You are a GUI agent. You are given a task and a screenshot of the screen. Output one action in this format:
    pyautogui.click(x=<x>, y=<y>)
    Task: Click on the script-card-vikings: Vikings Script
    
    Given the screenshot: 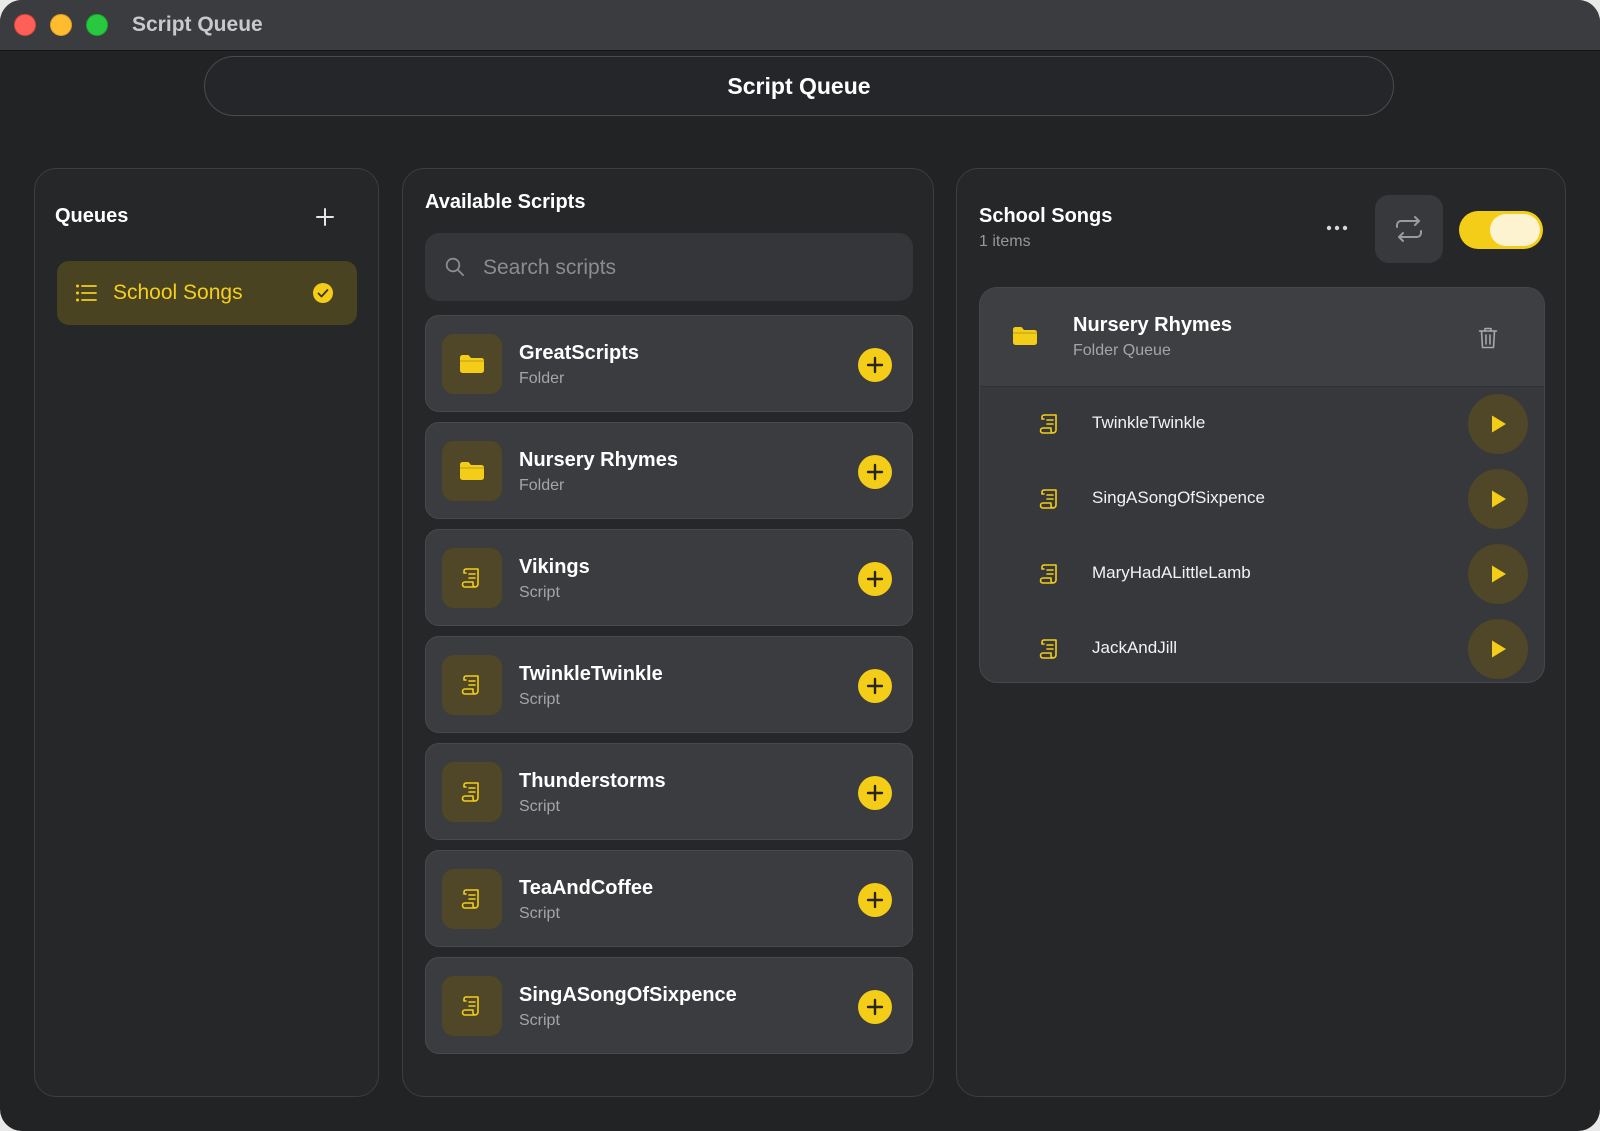 What is the action you would take?
    pyautogui.click(x=669, y=577)
    